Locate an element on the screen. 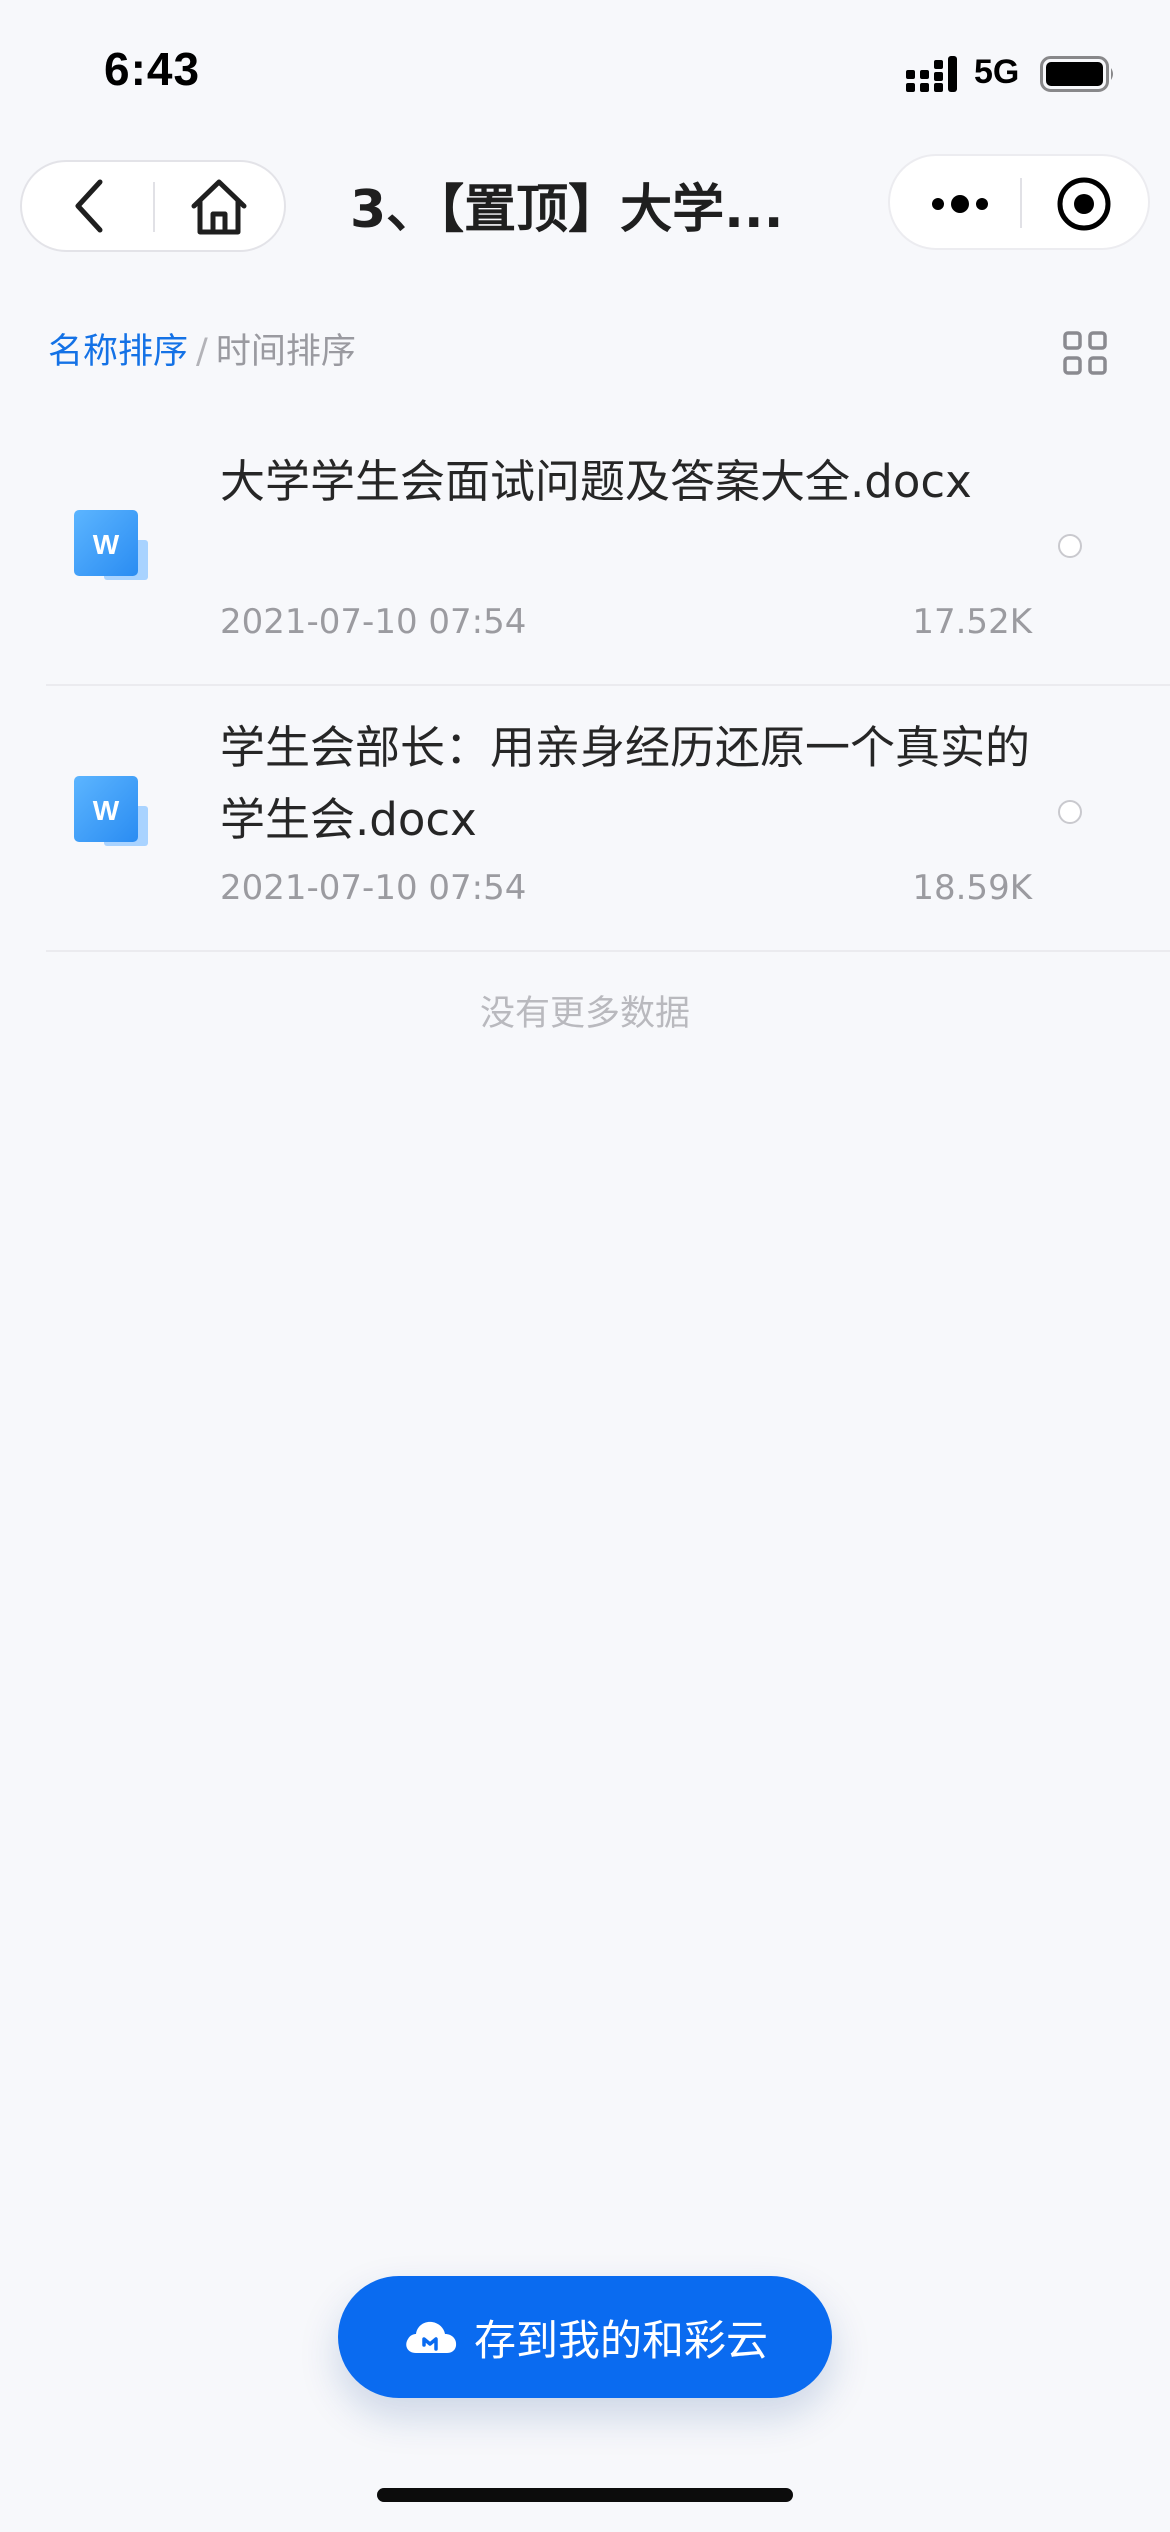 This screenshot has width=1170, height=2532. status-time: 6:43 is located at coordinates (152, 69).